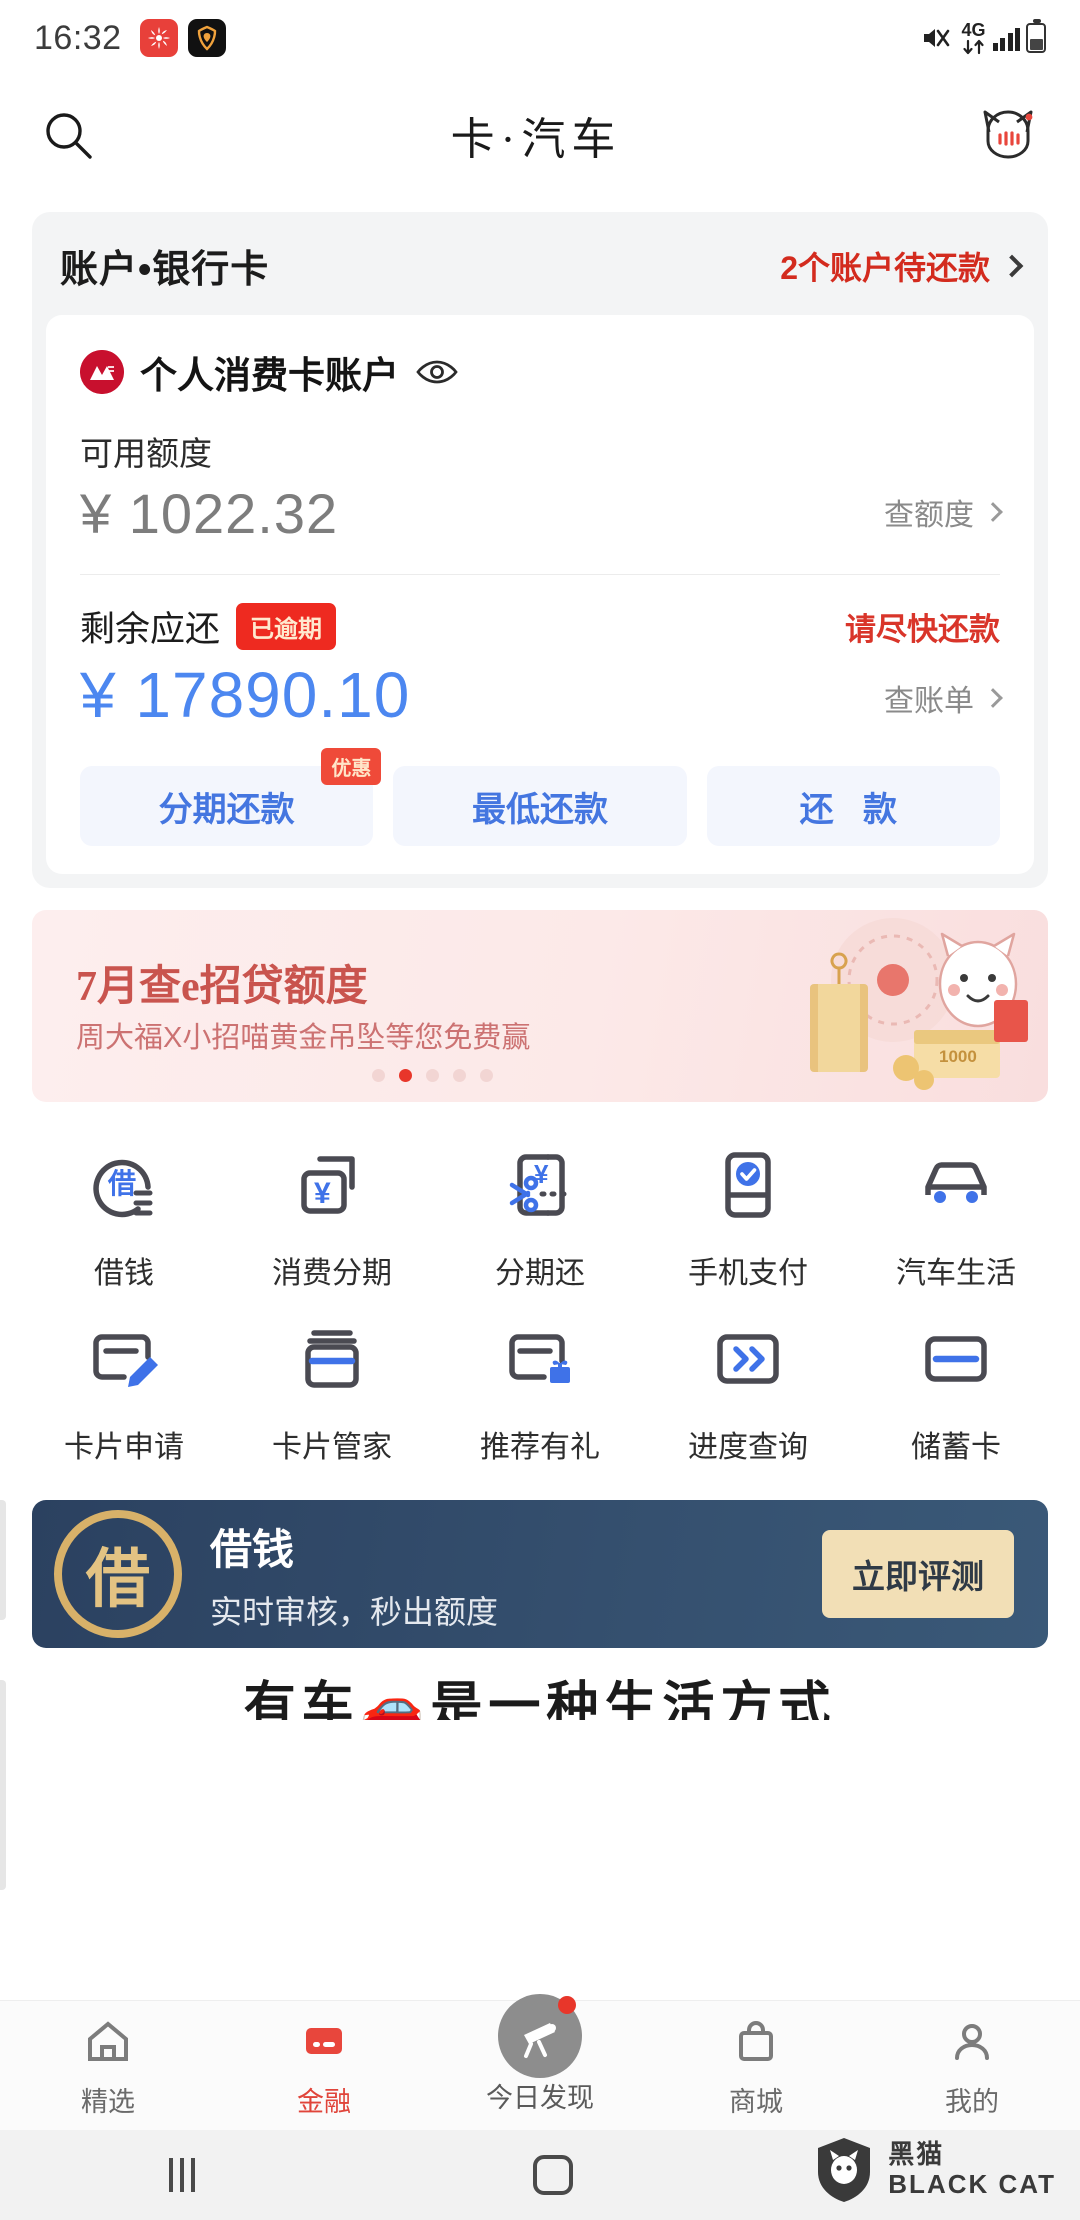 Image resolution: width=1080 pixels, height=2220 pixels. I want to click on shortcut-card-apply: 卡片申请, so click(124, 1389).